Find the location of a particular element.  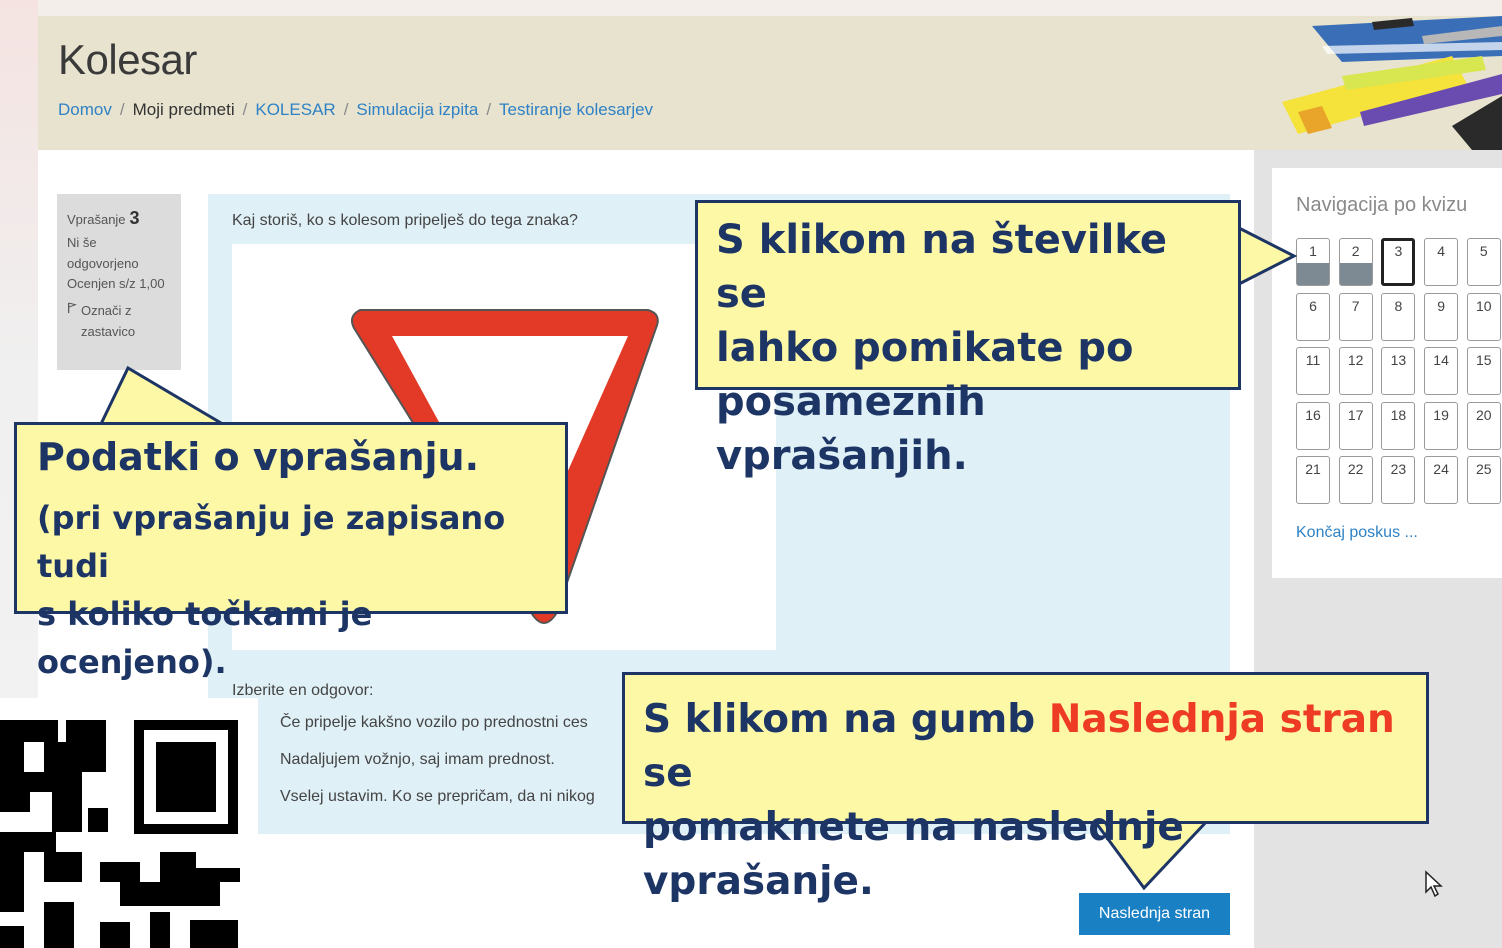

breadcrumb-my-courses: Moji predmeti is located at coordinates (184, 109).